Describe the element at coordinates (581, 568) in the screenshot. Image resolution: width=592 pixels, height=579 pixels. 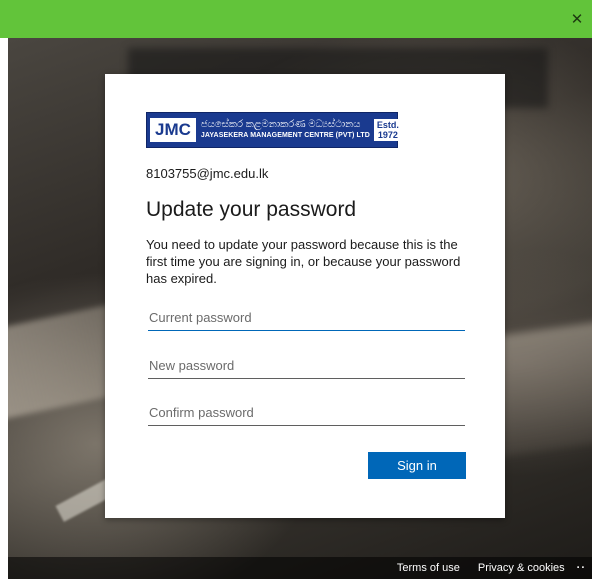
I see `more-options-icon: ··` at that location.